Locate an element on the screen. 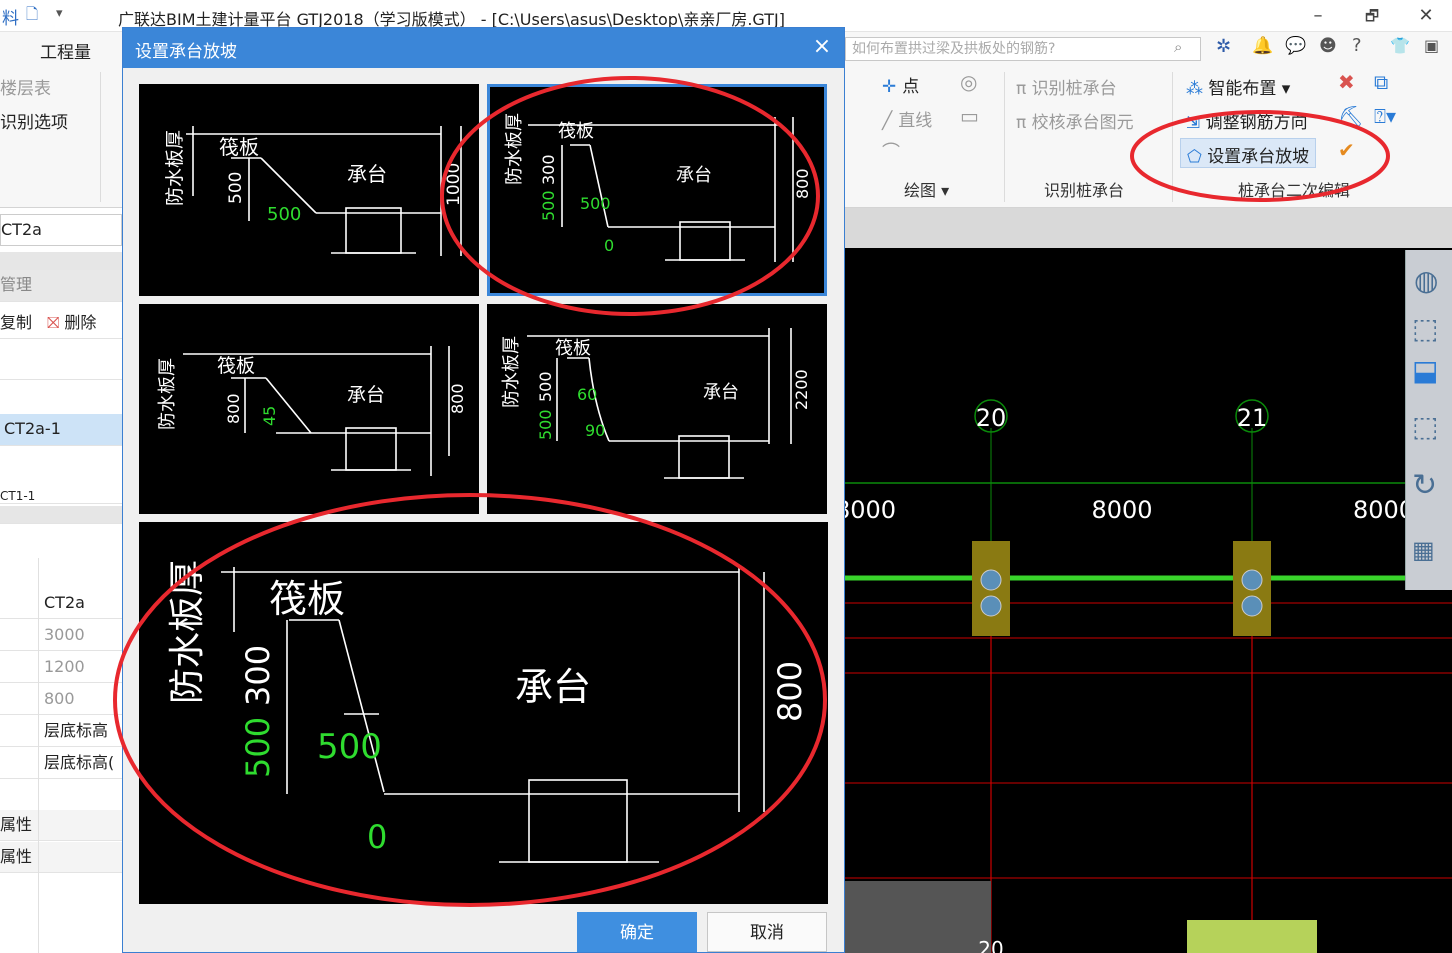 The width and height of the screenshot is (1452, 953). smart-layout-button: ⁂ 智能布置 ▾ is located at coordinates (1238, 86).